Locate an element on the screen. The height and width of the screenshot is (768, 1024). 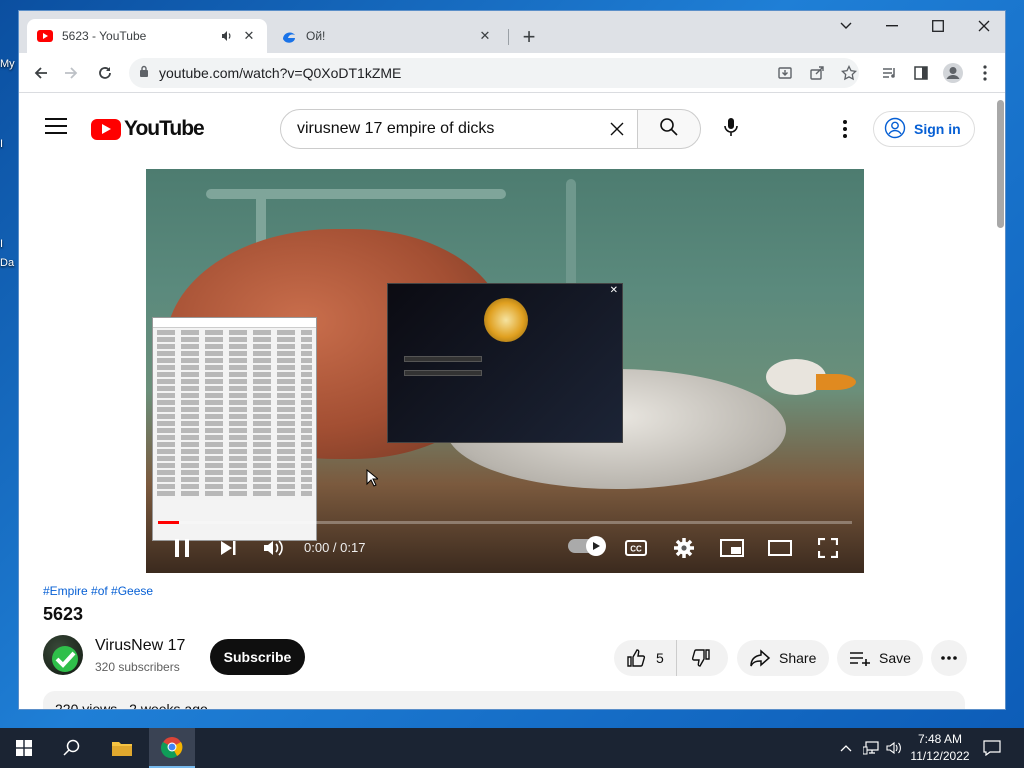
fullscreen-button is located at coordinates (828, 548).